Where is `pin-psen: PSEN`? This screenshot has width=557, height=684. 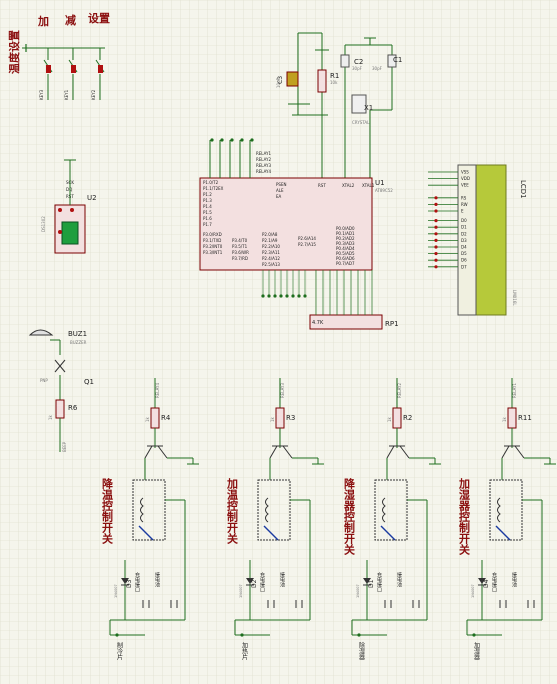 pin-psen: PSEN is located at coordinates (281, 184).